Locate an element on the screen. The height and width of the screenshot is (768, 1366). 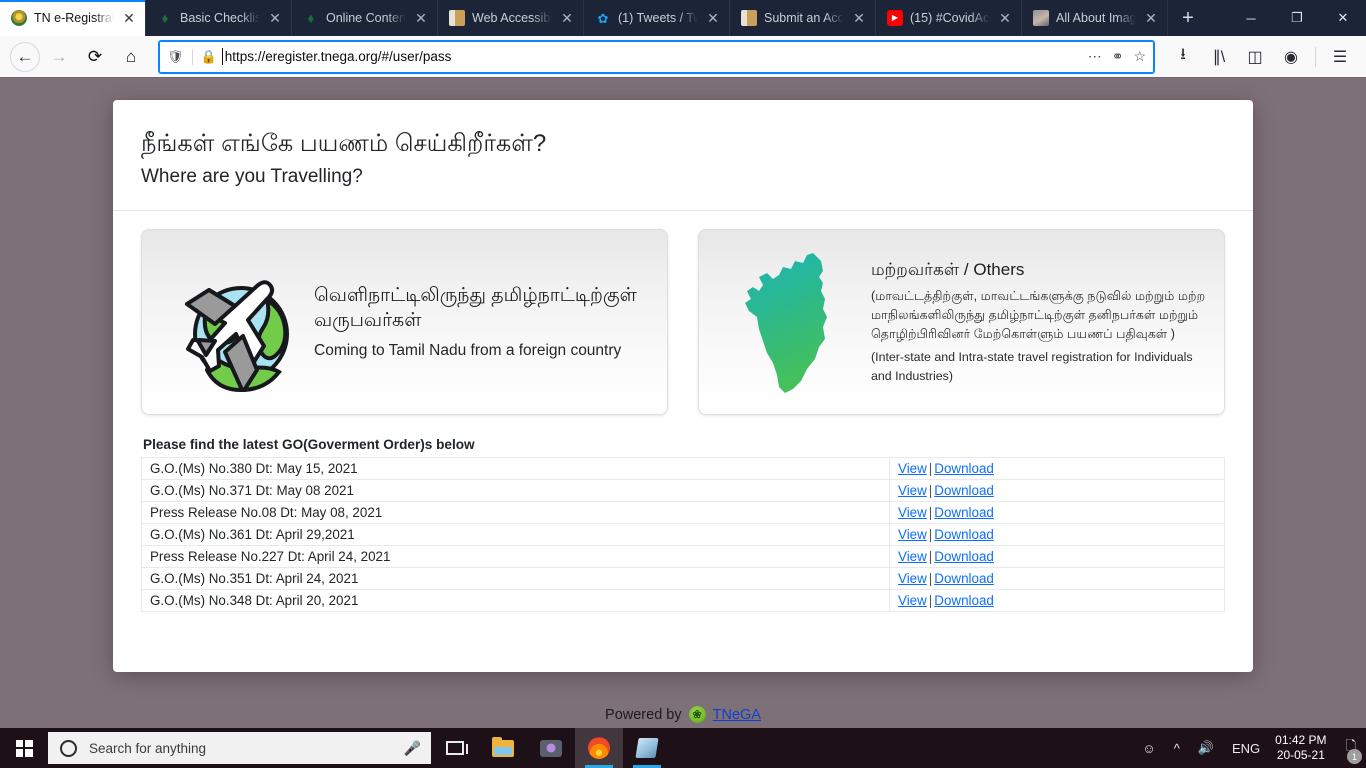
browser-tab-7: All About Images ✕ is located at coordinates (1095, 18).